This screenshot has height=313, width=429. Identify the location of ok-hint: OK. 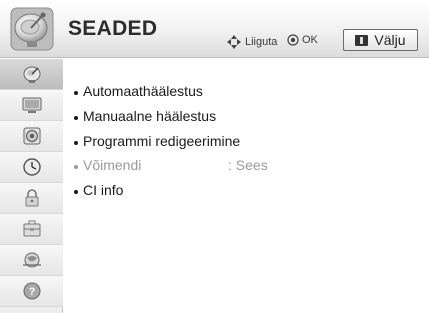
(302, 40).